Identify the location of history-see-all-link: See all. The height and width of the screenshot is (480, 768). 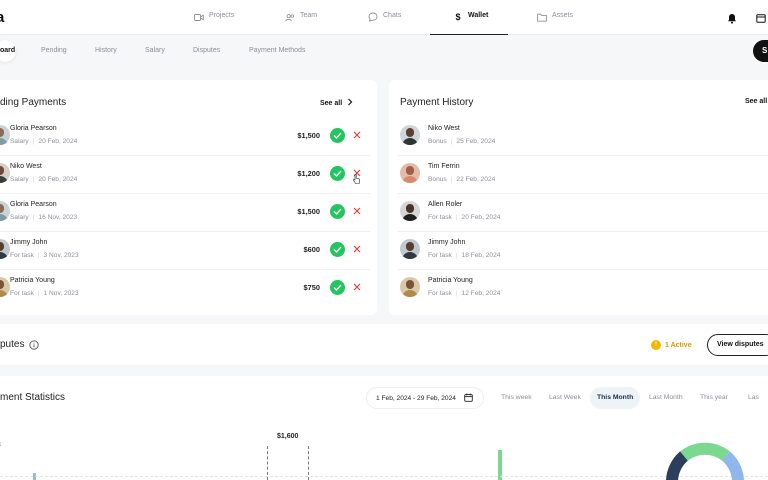
(756, 101).